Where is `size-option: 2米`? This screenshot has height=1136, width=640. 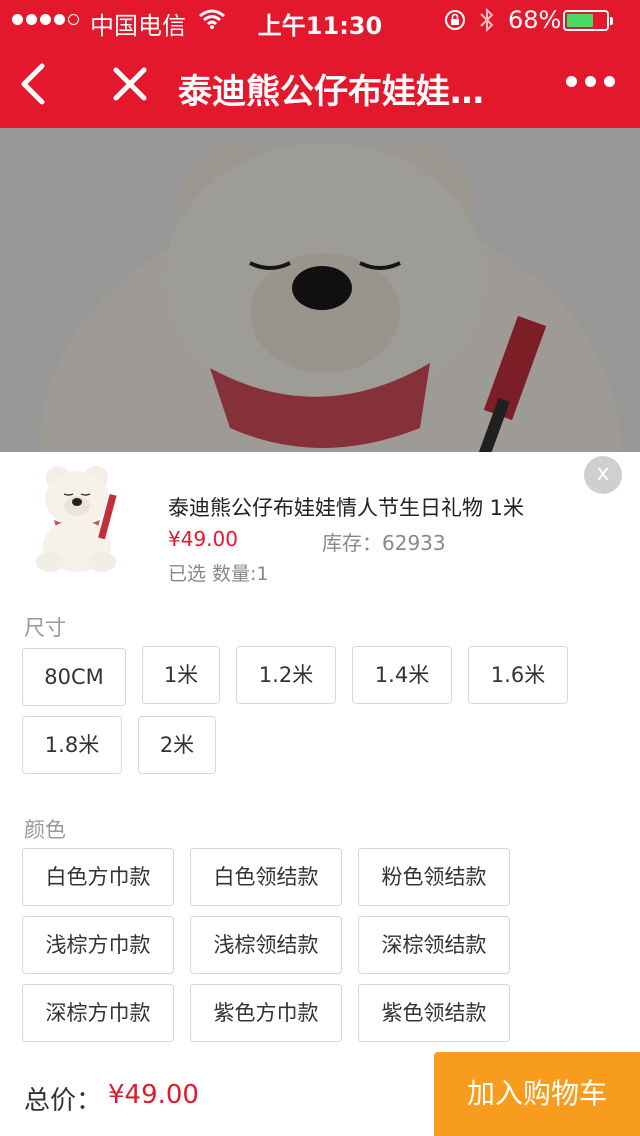
size-option: 2米 is located at coordinates (177, 745).